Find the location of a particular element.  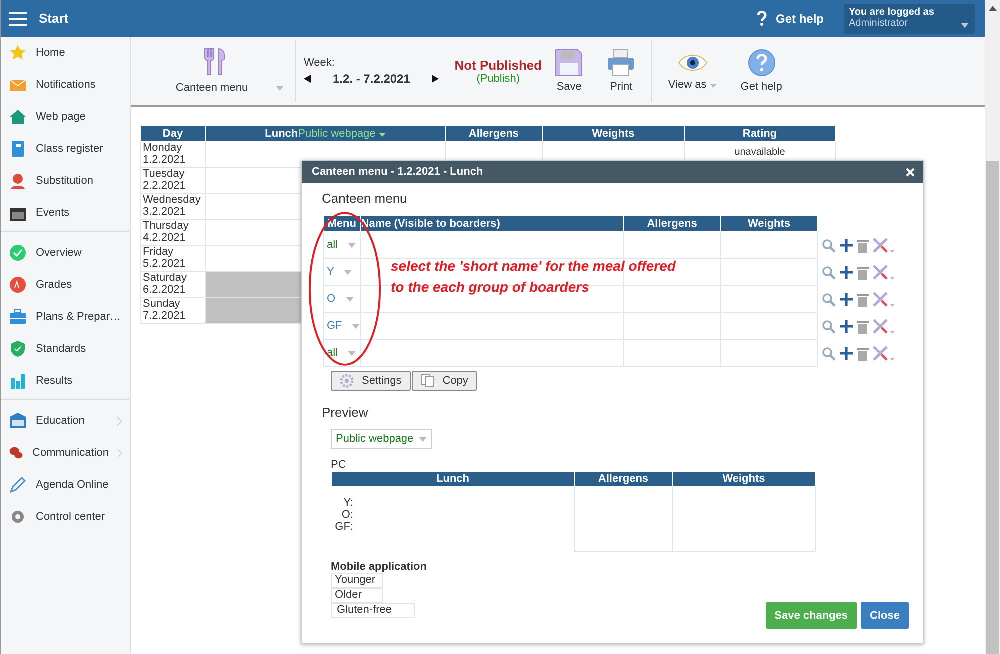

help-button: Get help is located at coordinates (761, 71).